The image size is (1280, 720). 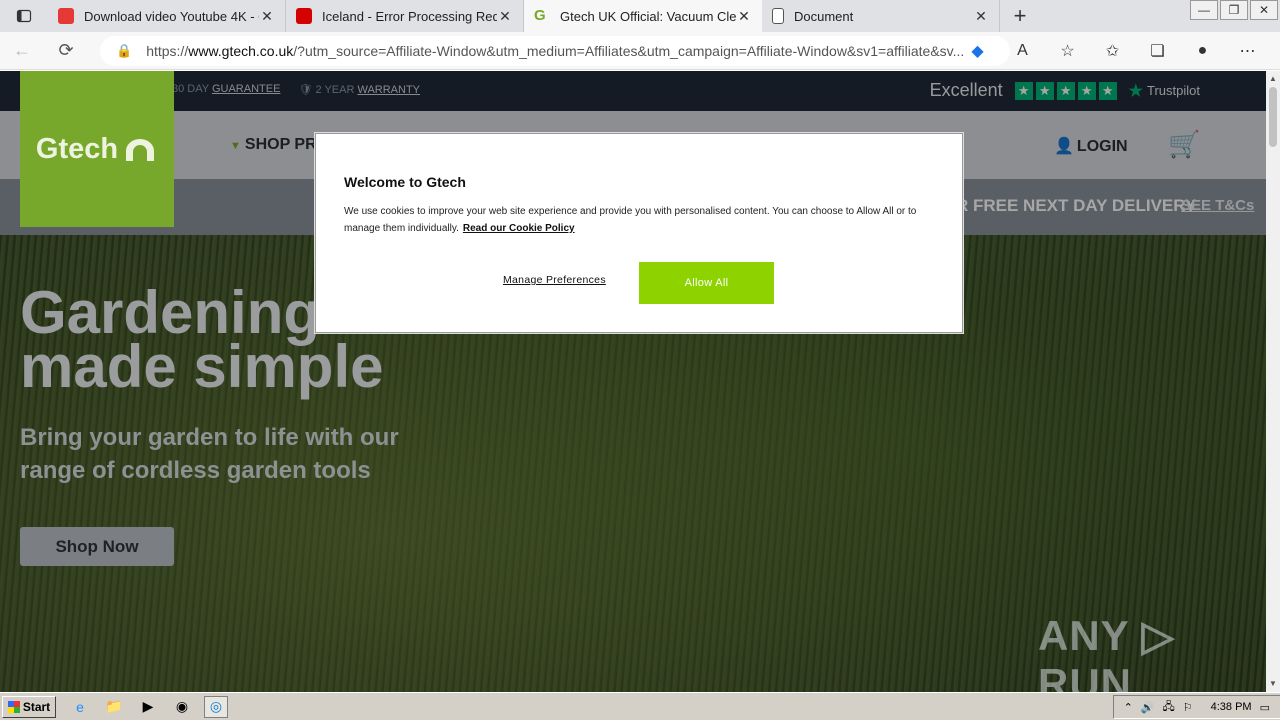 I want to click on file-explorer-icon: 📁, so click(x=114, y=707).